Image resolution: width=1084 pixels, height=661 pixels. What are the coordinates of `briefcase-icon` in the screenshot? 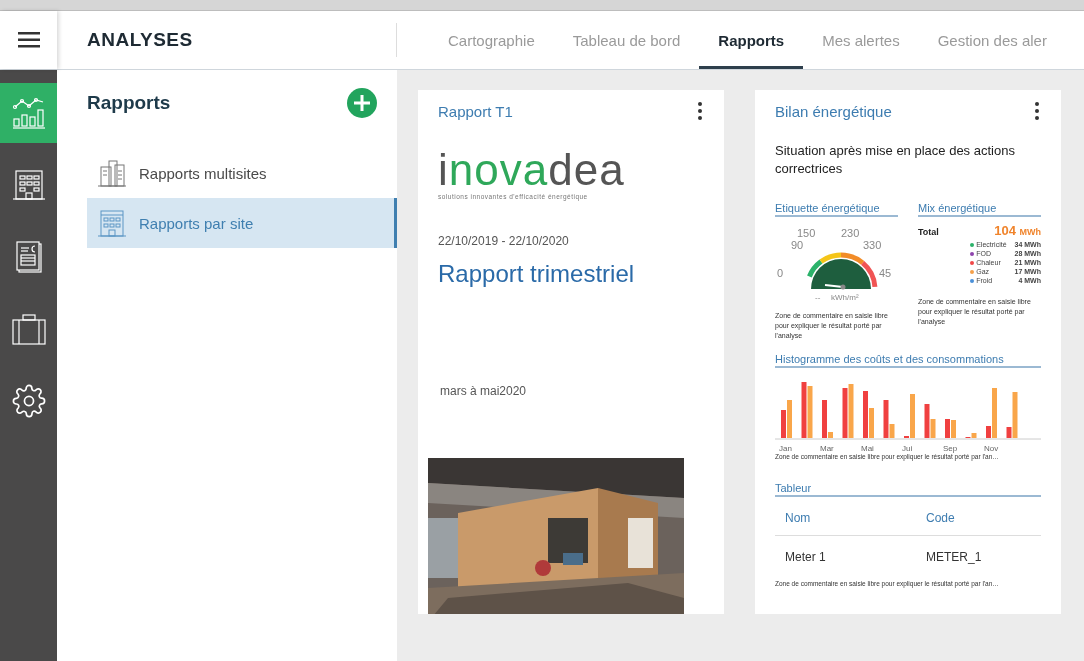 It's located at (28, 329).